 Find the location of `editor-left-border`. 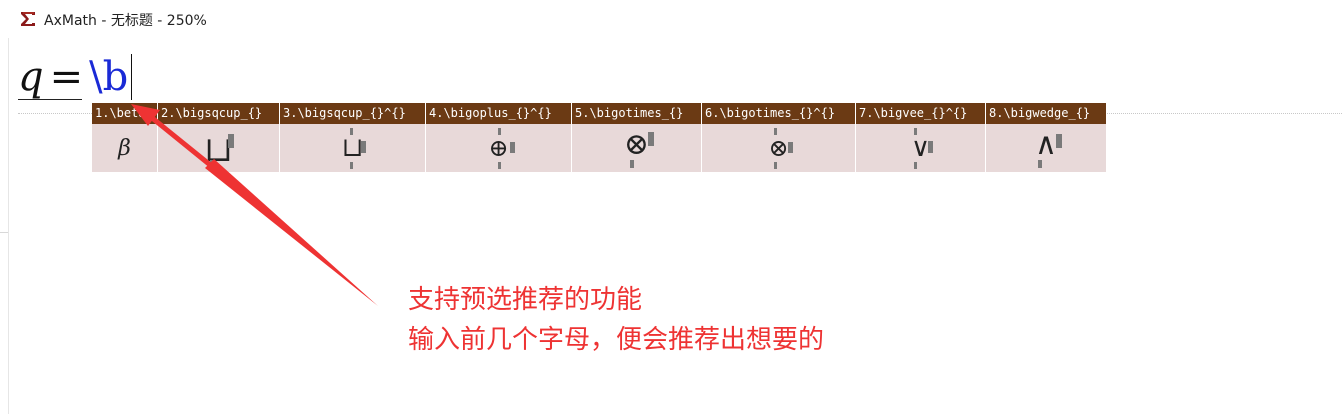

editor-left-border is located at coordinates (8, 226).